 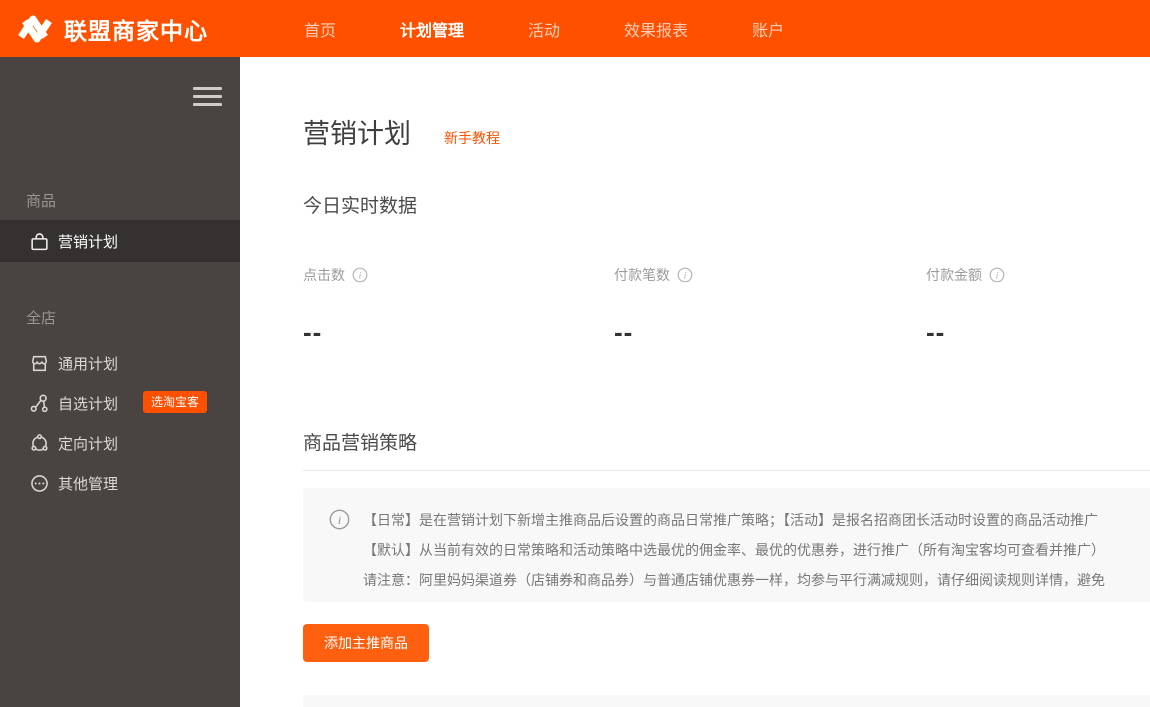 I want to click on sidebar-item-label: 通用计划, so click(x=88, y=364).